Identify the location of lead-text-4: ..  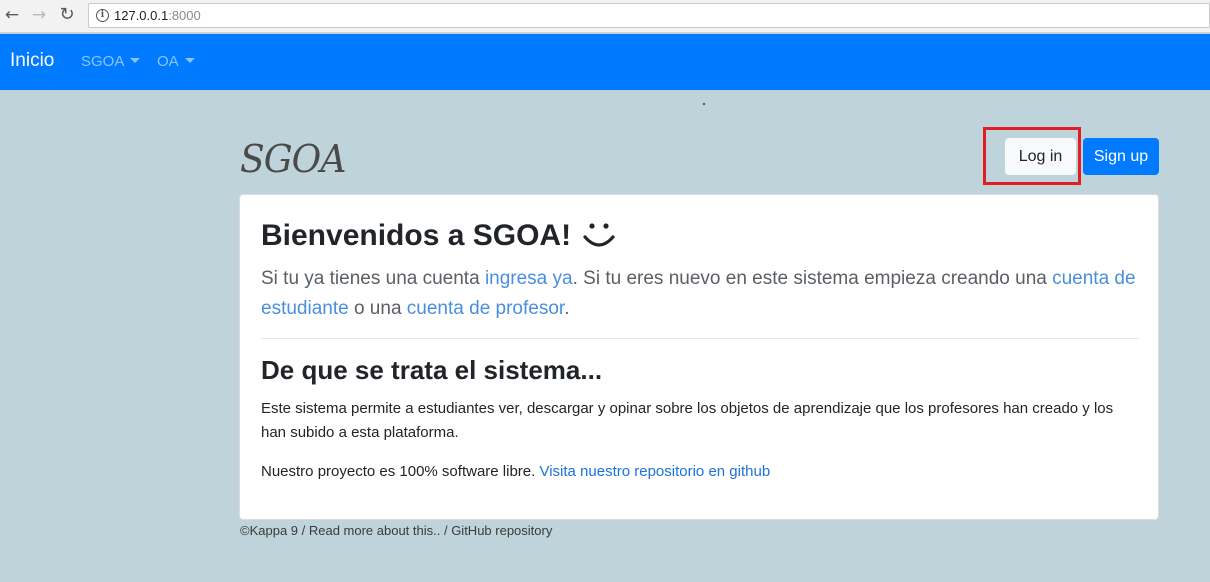
(567, 308).